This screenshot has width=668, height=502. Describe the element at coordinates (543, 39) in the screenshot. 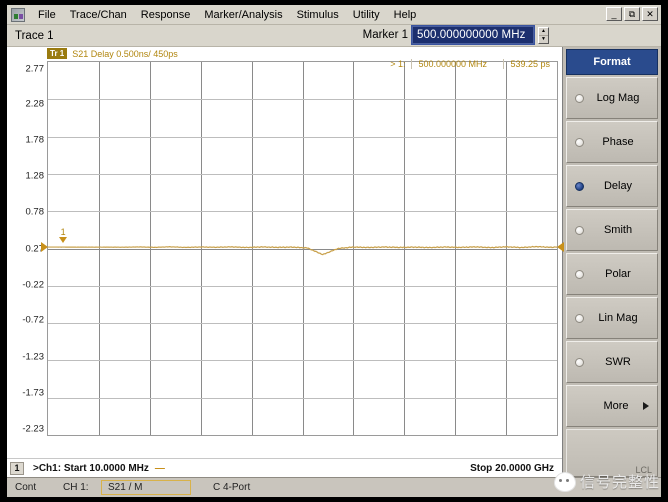

I see `stepper-down-icon: ▼` at that location.